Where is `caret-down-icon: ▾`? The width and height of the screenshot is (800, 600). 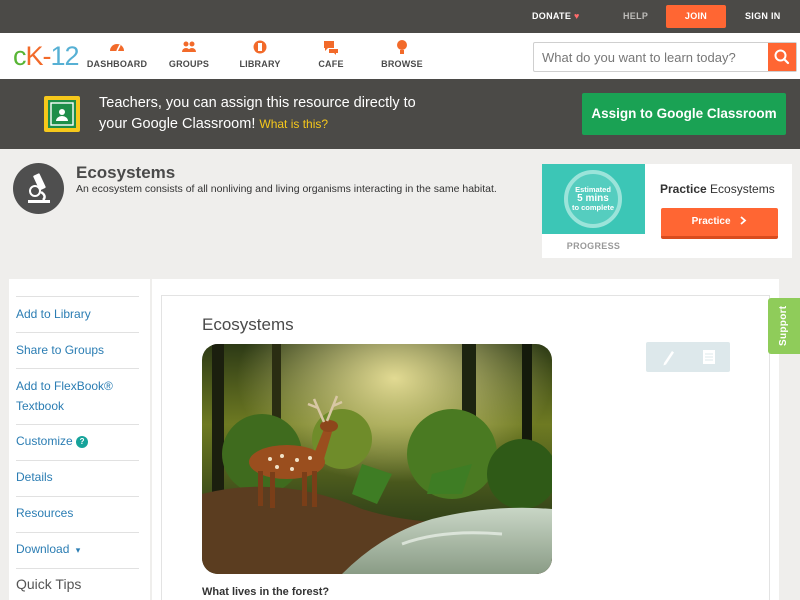
caret-down-icon: ▾ is located at coordinates (78, 550).